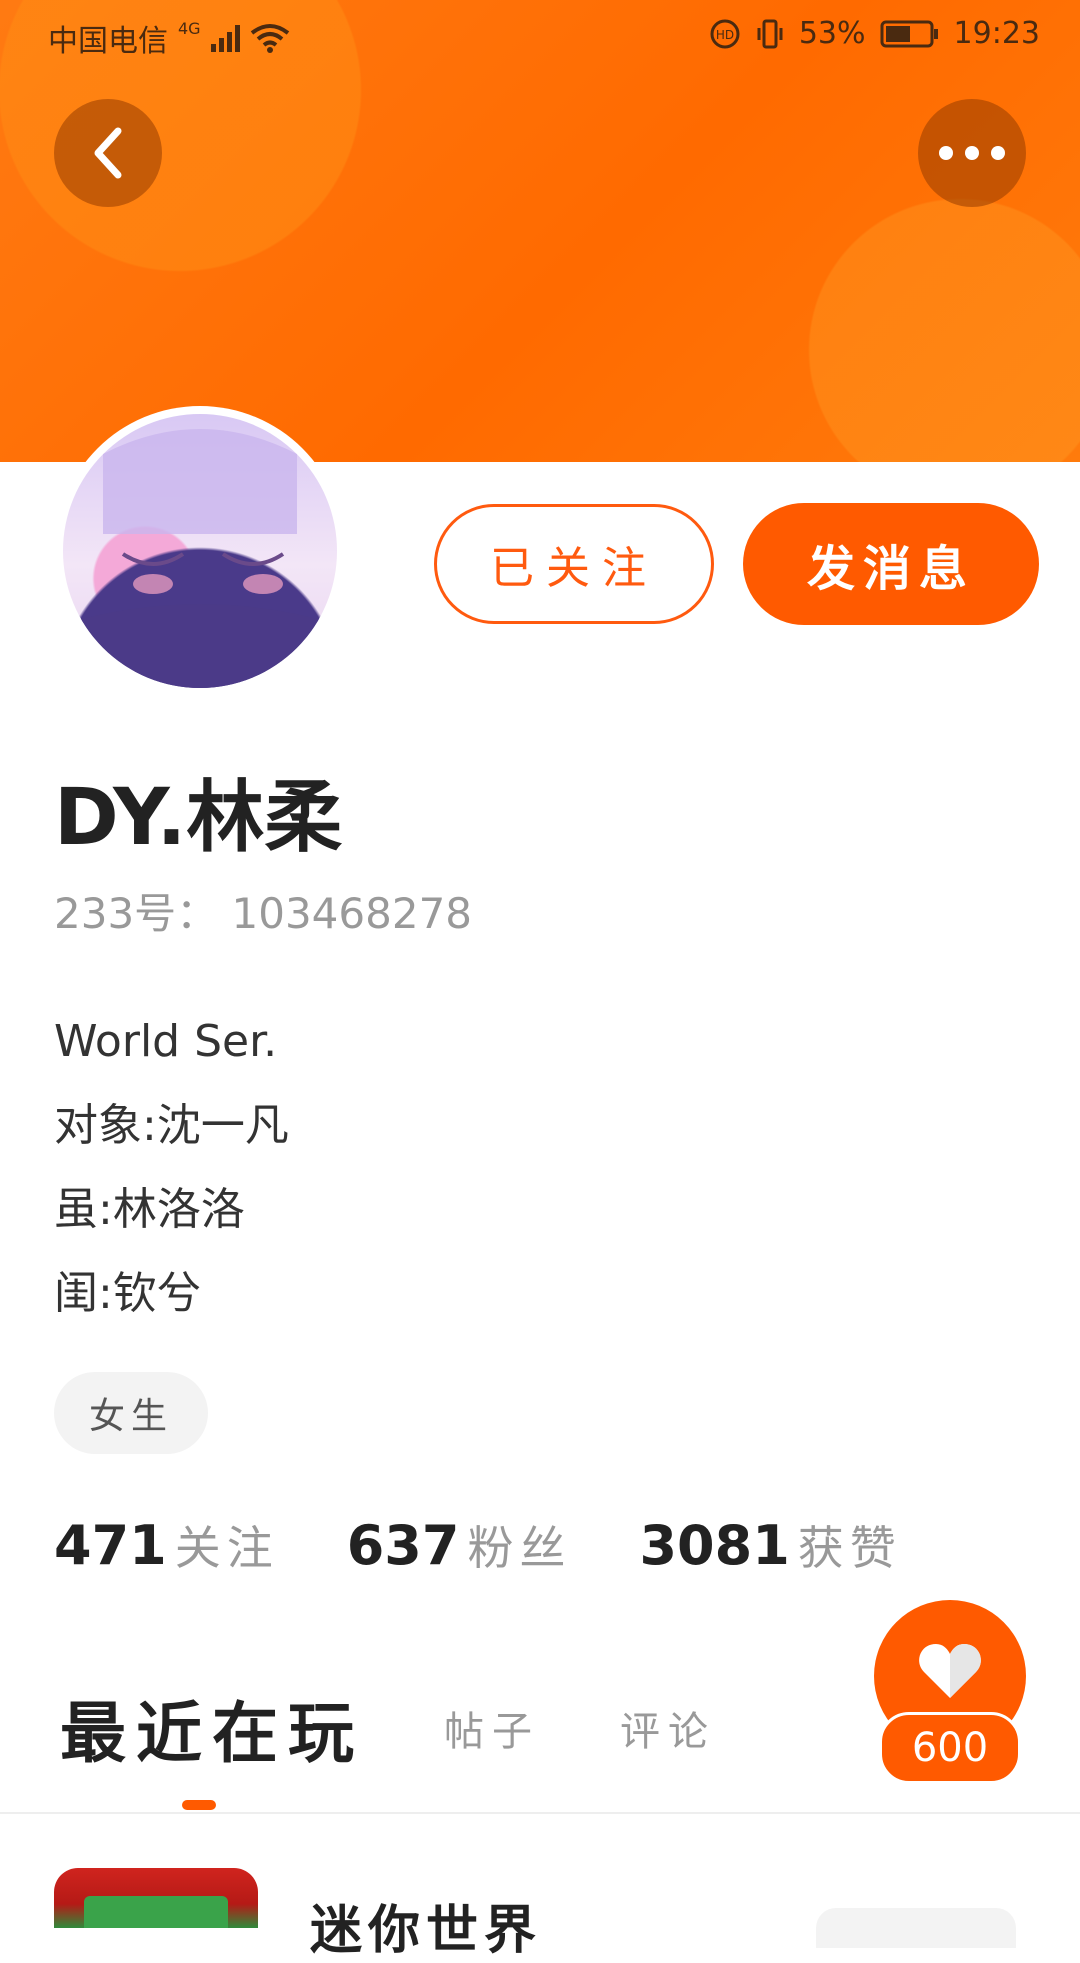  I want to click on stat-label: 关注, so click(226, 1548).